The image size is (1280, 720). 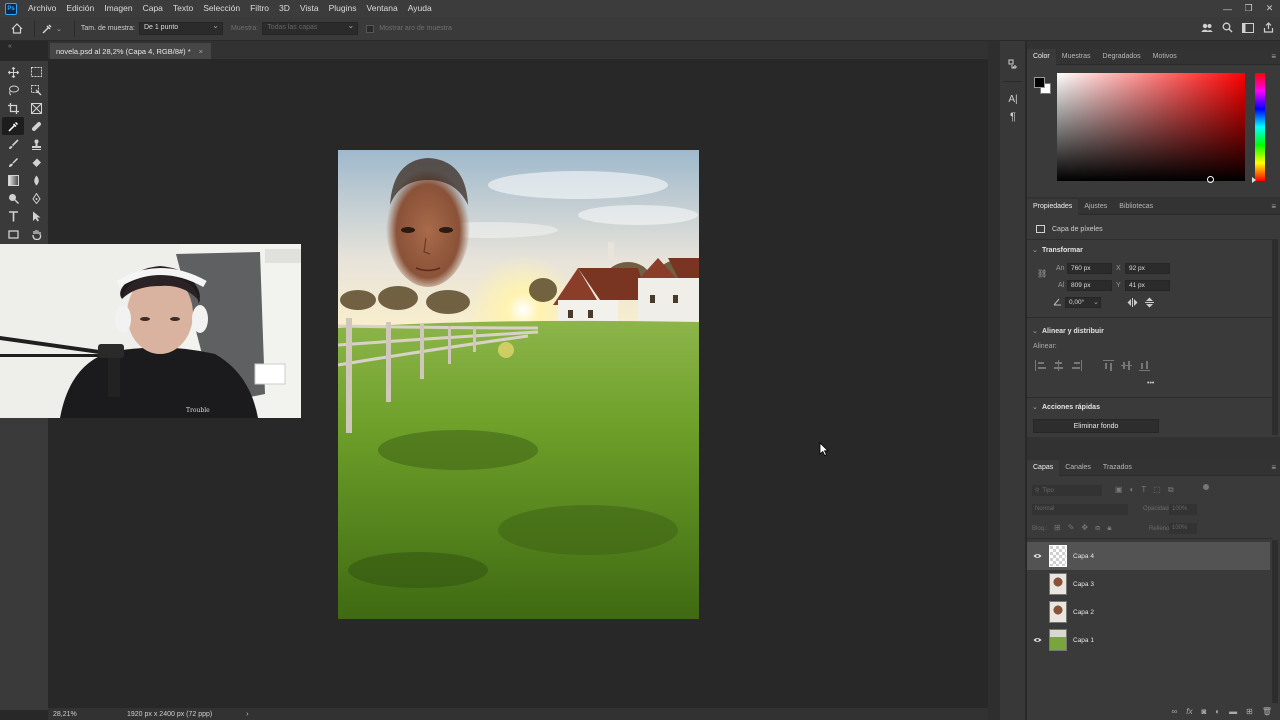 I want to click on status-expand-arrow-icon: ›, so click(x=247, y=714).